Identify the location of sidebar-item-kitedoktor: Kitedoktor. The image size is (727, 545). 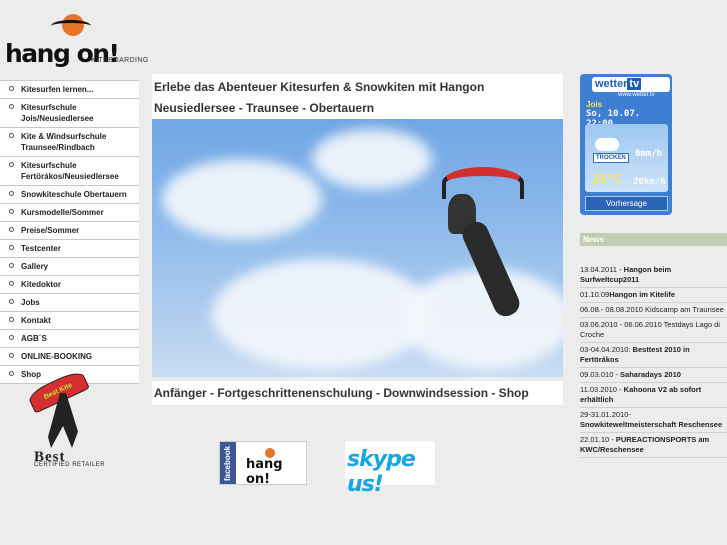
(69, 285).